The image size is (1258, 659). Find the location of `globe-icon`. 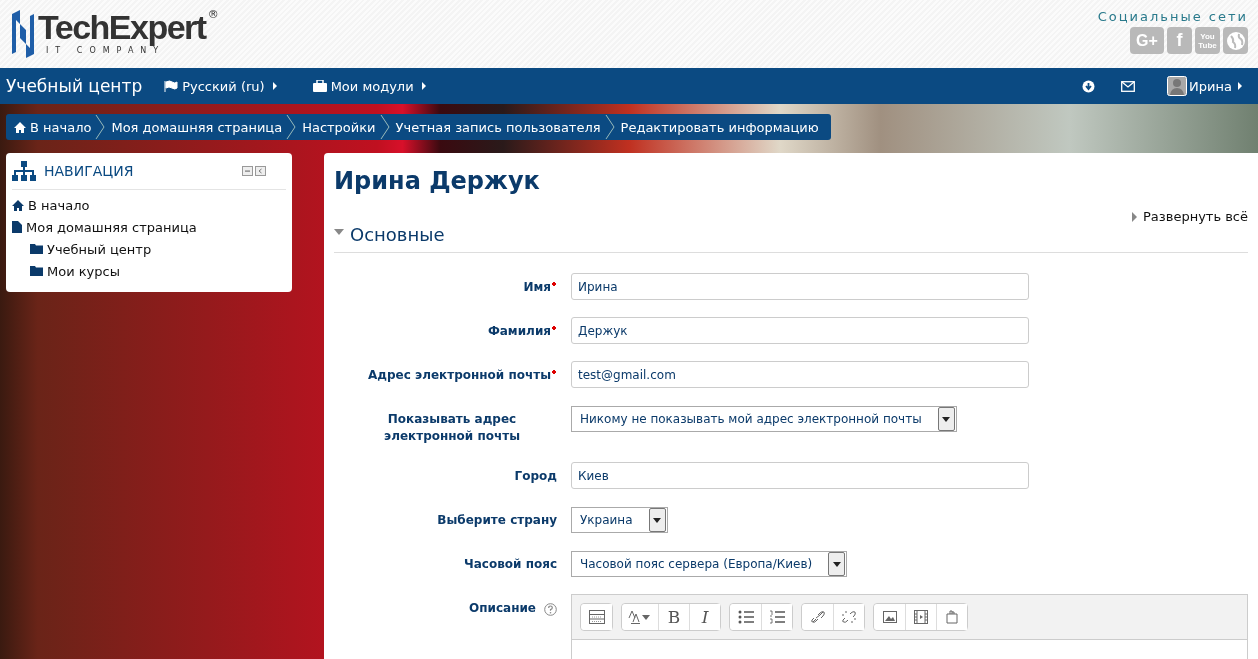

globe-icon is located at coordinates (1235, 40).